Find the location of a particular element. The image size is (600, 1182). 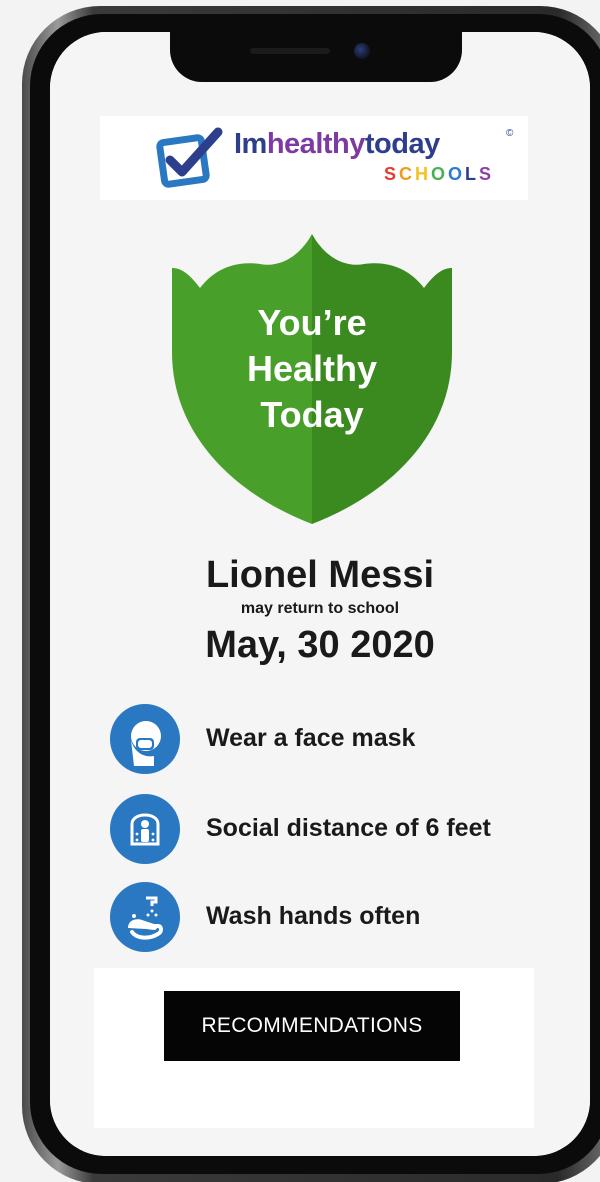

status-line-2: Healthy is located at coordinates (312, 368).